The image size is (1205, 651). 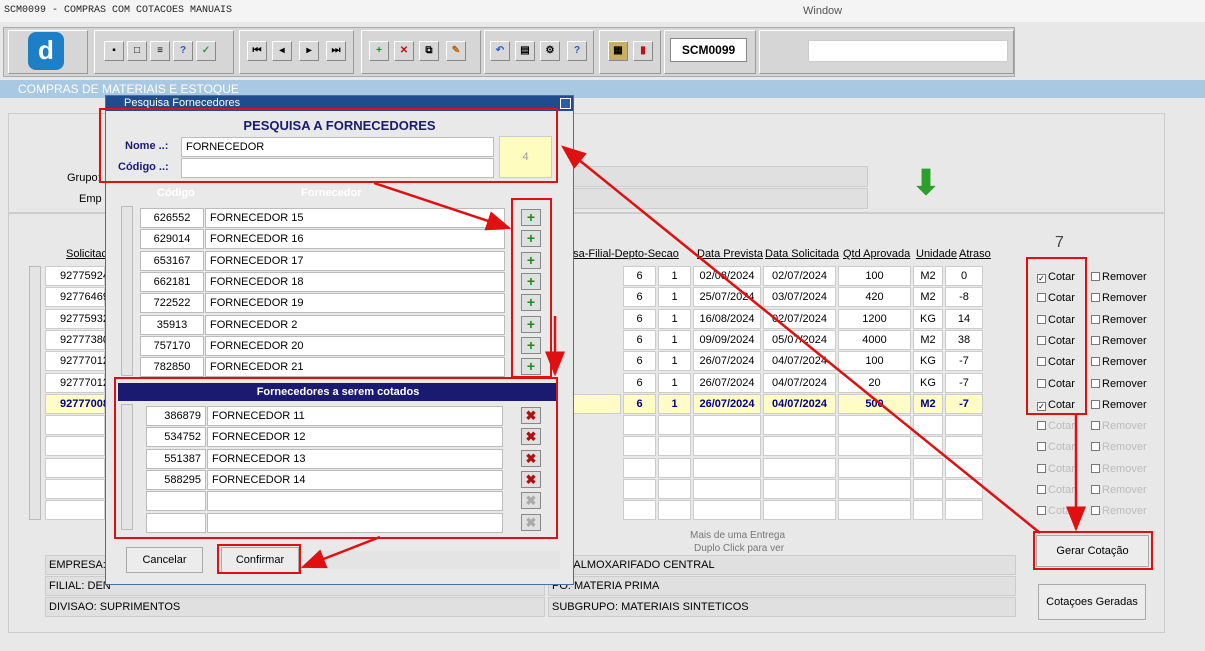 What do you see at coordinates (172, 367) in the screenshot?
I see `result-codigo: 782850` at bounding box center [172, 367].